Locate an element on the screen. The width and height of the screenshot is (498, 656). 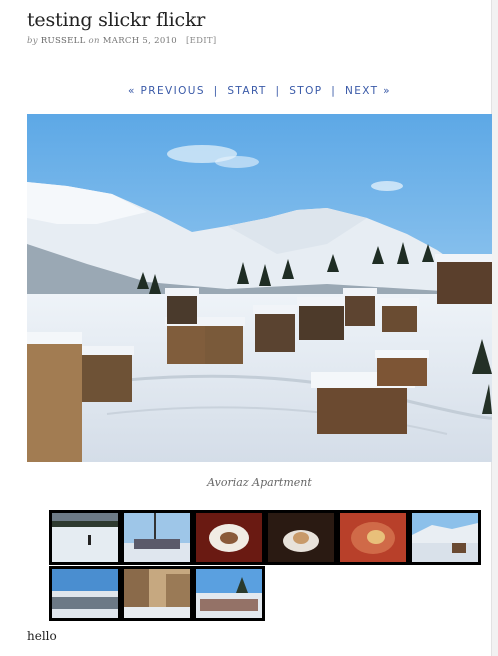
post-body-text: hello is located at coordinates (42, 636).